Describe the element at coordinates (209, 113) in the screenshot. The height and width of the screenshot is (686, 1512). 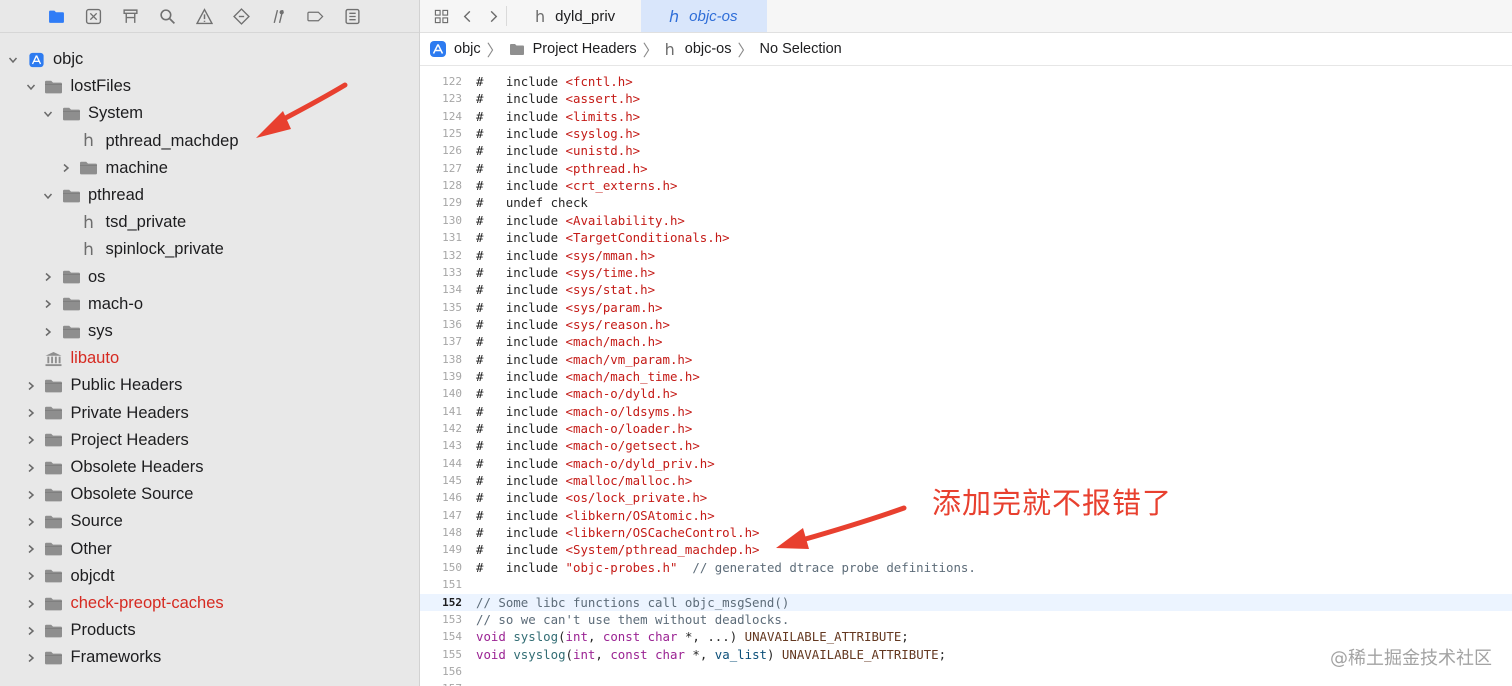
I see `tree-item-system: System` at that location.